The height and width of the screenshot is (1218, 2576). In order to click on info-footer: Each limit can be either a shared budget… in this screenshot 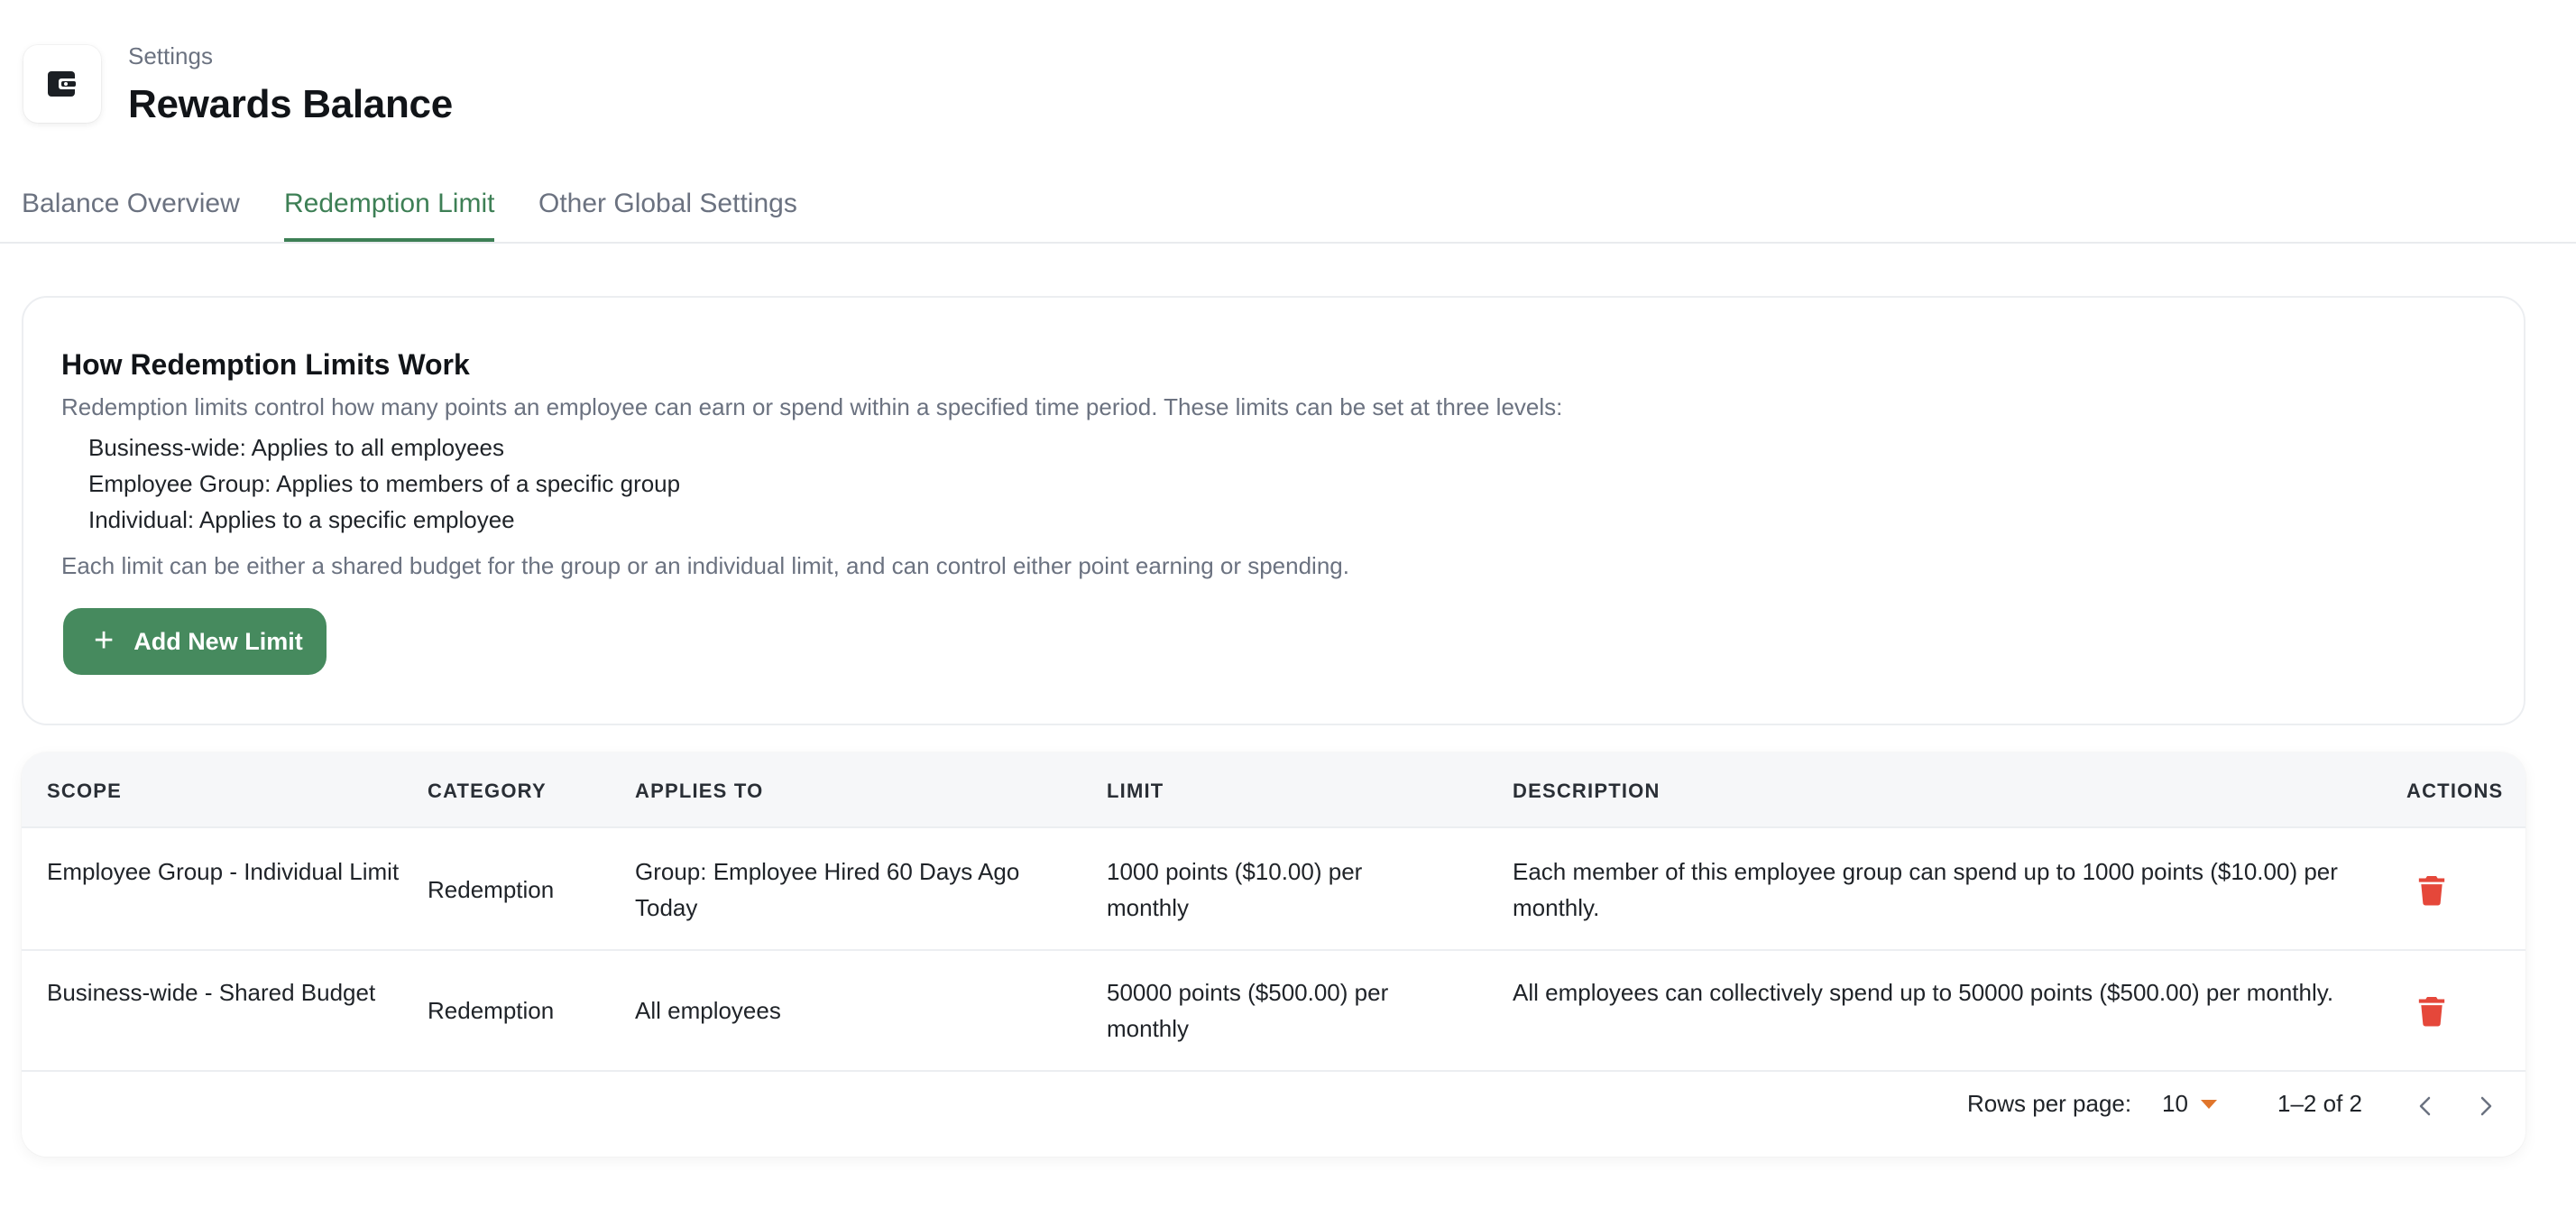, I will do `click(705, 566)`.